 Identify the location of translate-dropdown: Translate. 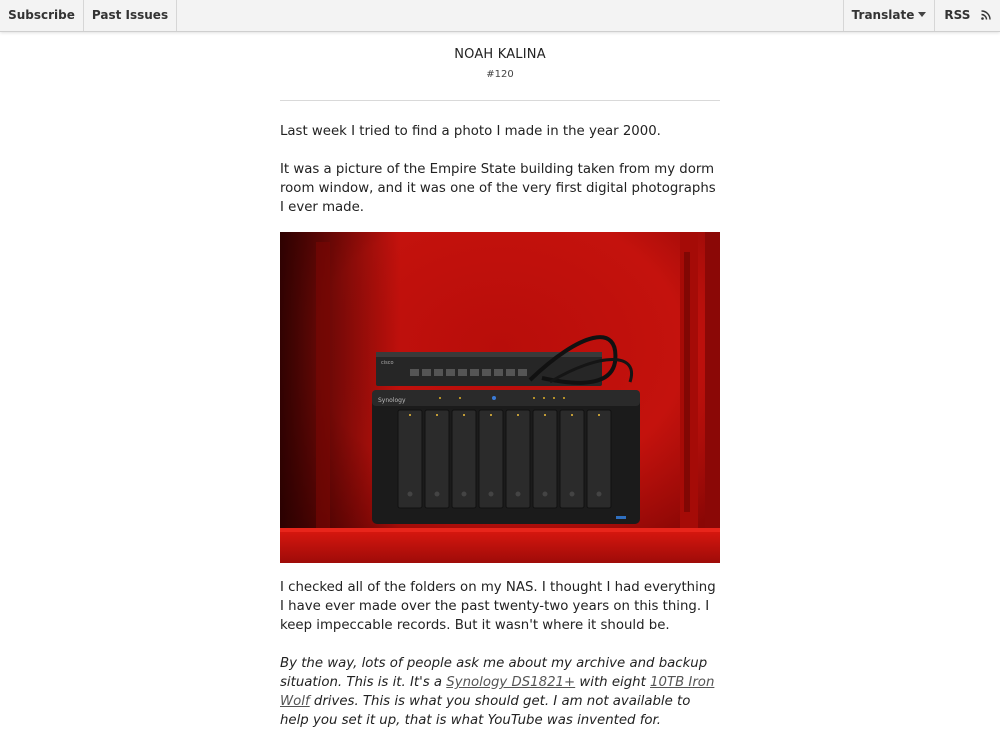
(888, 15).